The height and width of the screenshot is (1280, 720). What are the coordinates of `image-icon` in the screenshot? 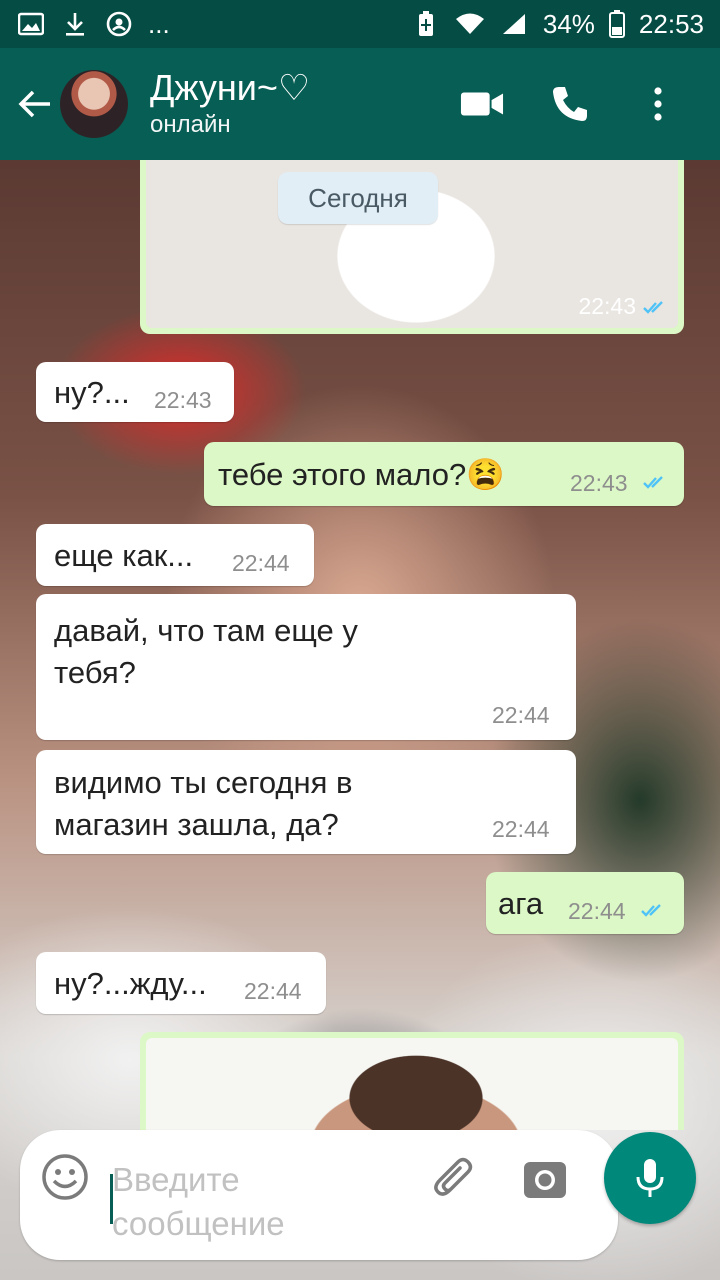 It's located at (31, 24).